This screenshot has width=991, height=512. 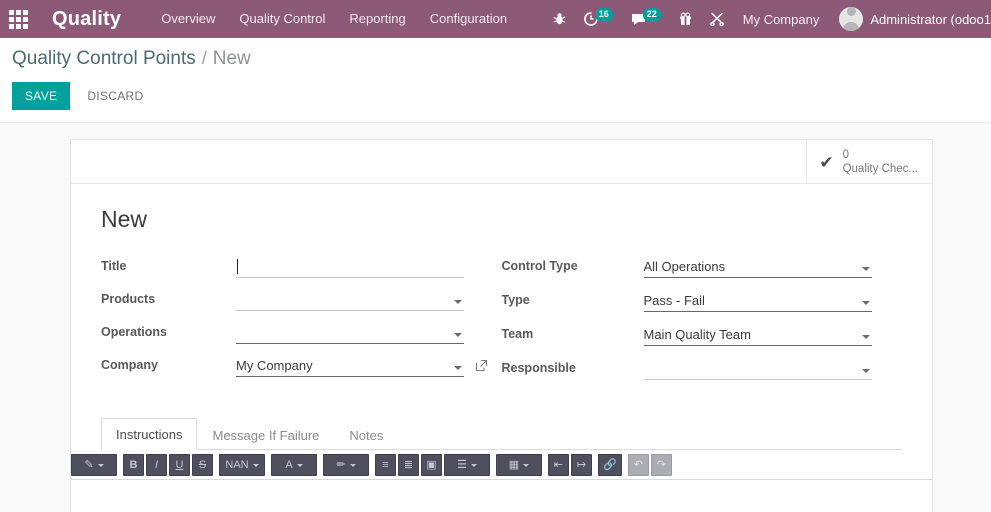 I want to click on checklist-button: ▣, so click(x=431, y=465).